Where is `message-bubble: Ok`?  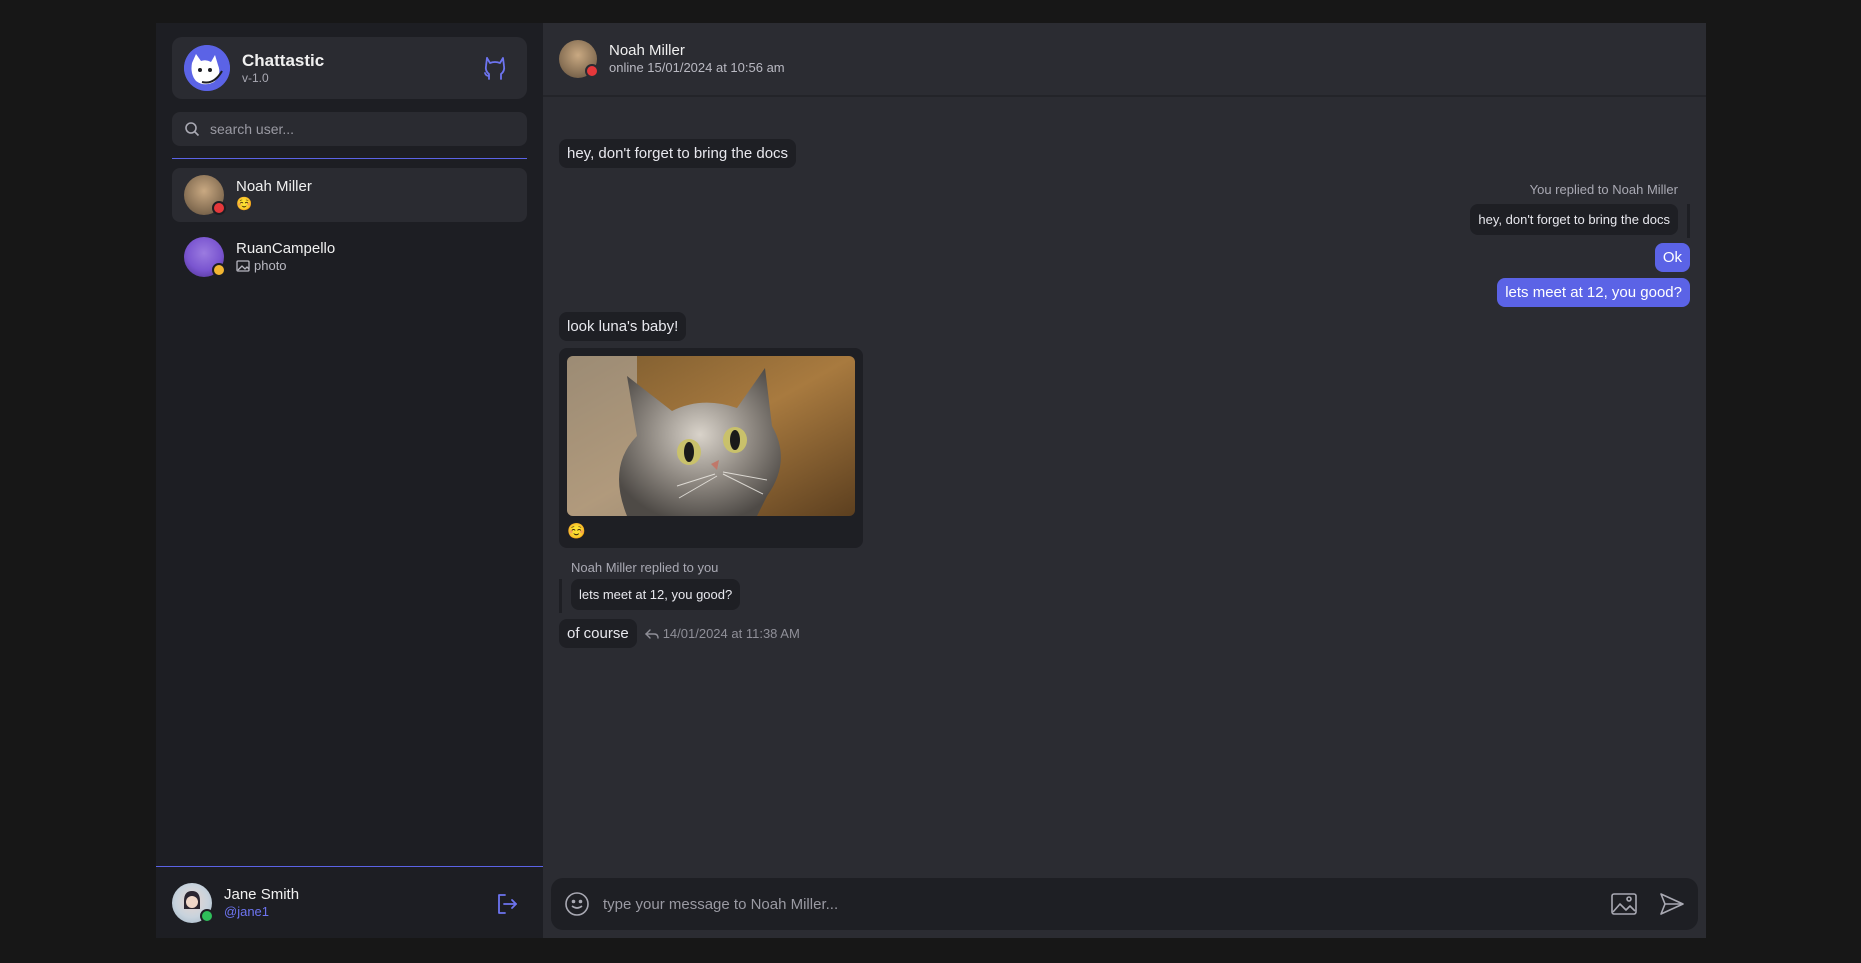
message-bubble: Ok is located at coordinates (1672, 257).